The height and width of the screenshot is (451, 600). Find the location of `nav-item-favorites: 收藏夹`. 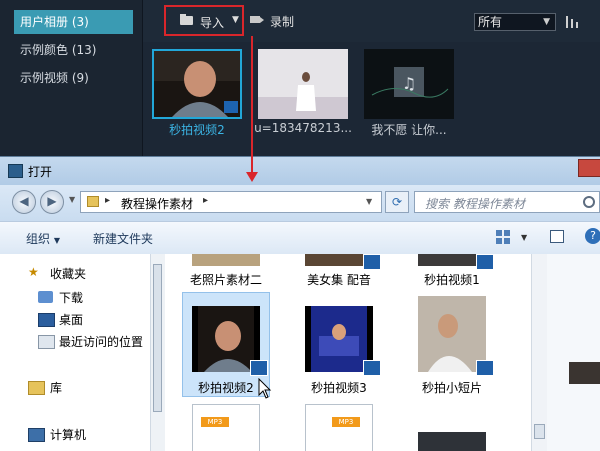

nav-item-favorites: 收藏夹 is located at coordinates (68, 273).